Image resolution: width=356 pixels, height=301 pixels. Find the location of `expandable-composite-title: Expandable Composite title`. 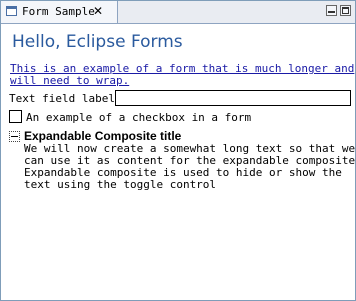

expandable-composite-title: Expandable Composite title is located at coordinates (102, 136).